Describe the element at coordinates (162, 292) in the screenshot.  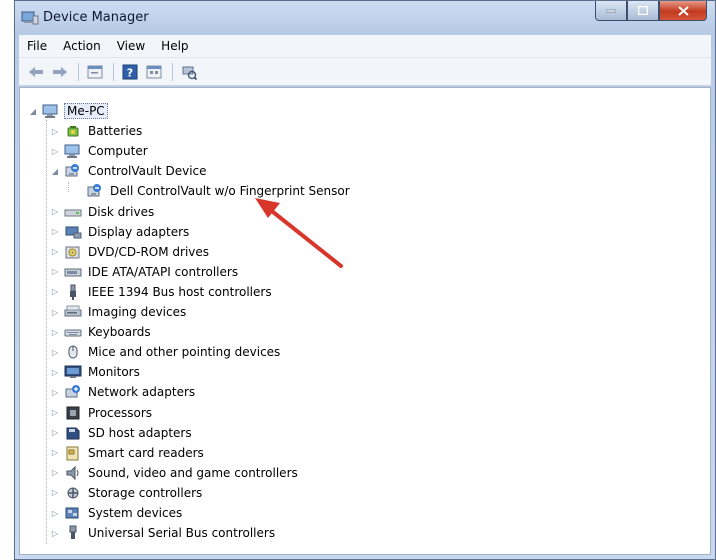
I see `tree-category-ieee-1394-bus-host-controllers: ▷ IEEE 1394 Bus host controllers` at that location.